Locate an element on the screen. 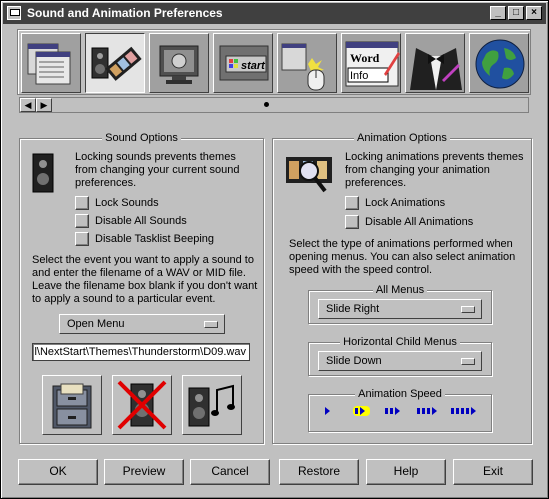 The width and height of the screenshot is (549, 499). speaker-film-icon is located at coordinates (116, 63).